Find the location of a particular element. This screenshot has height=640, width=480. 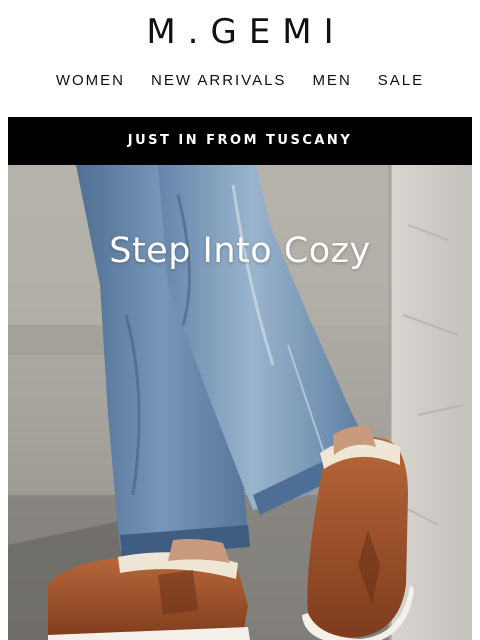

nav-item-new-arrivals: NEW ARRIVALS is located at coordinates (218, 81).